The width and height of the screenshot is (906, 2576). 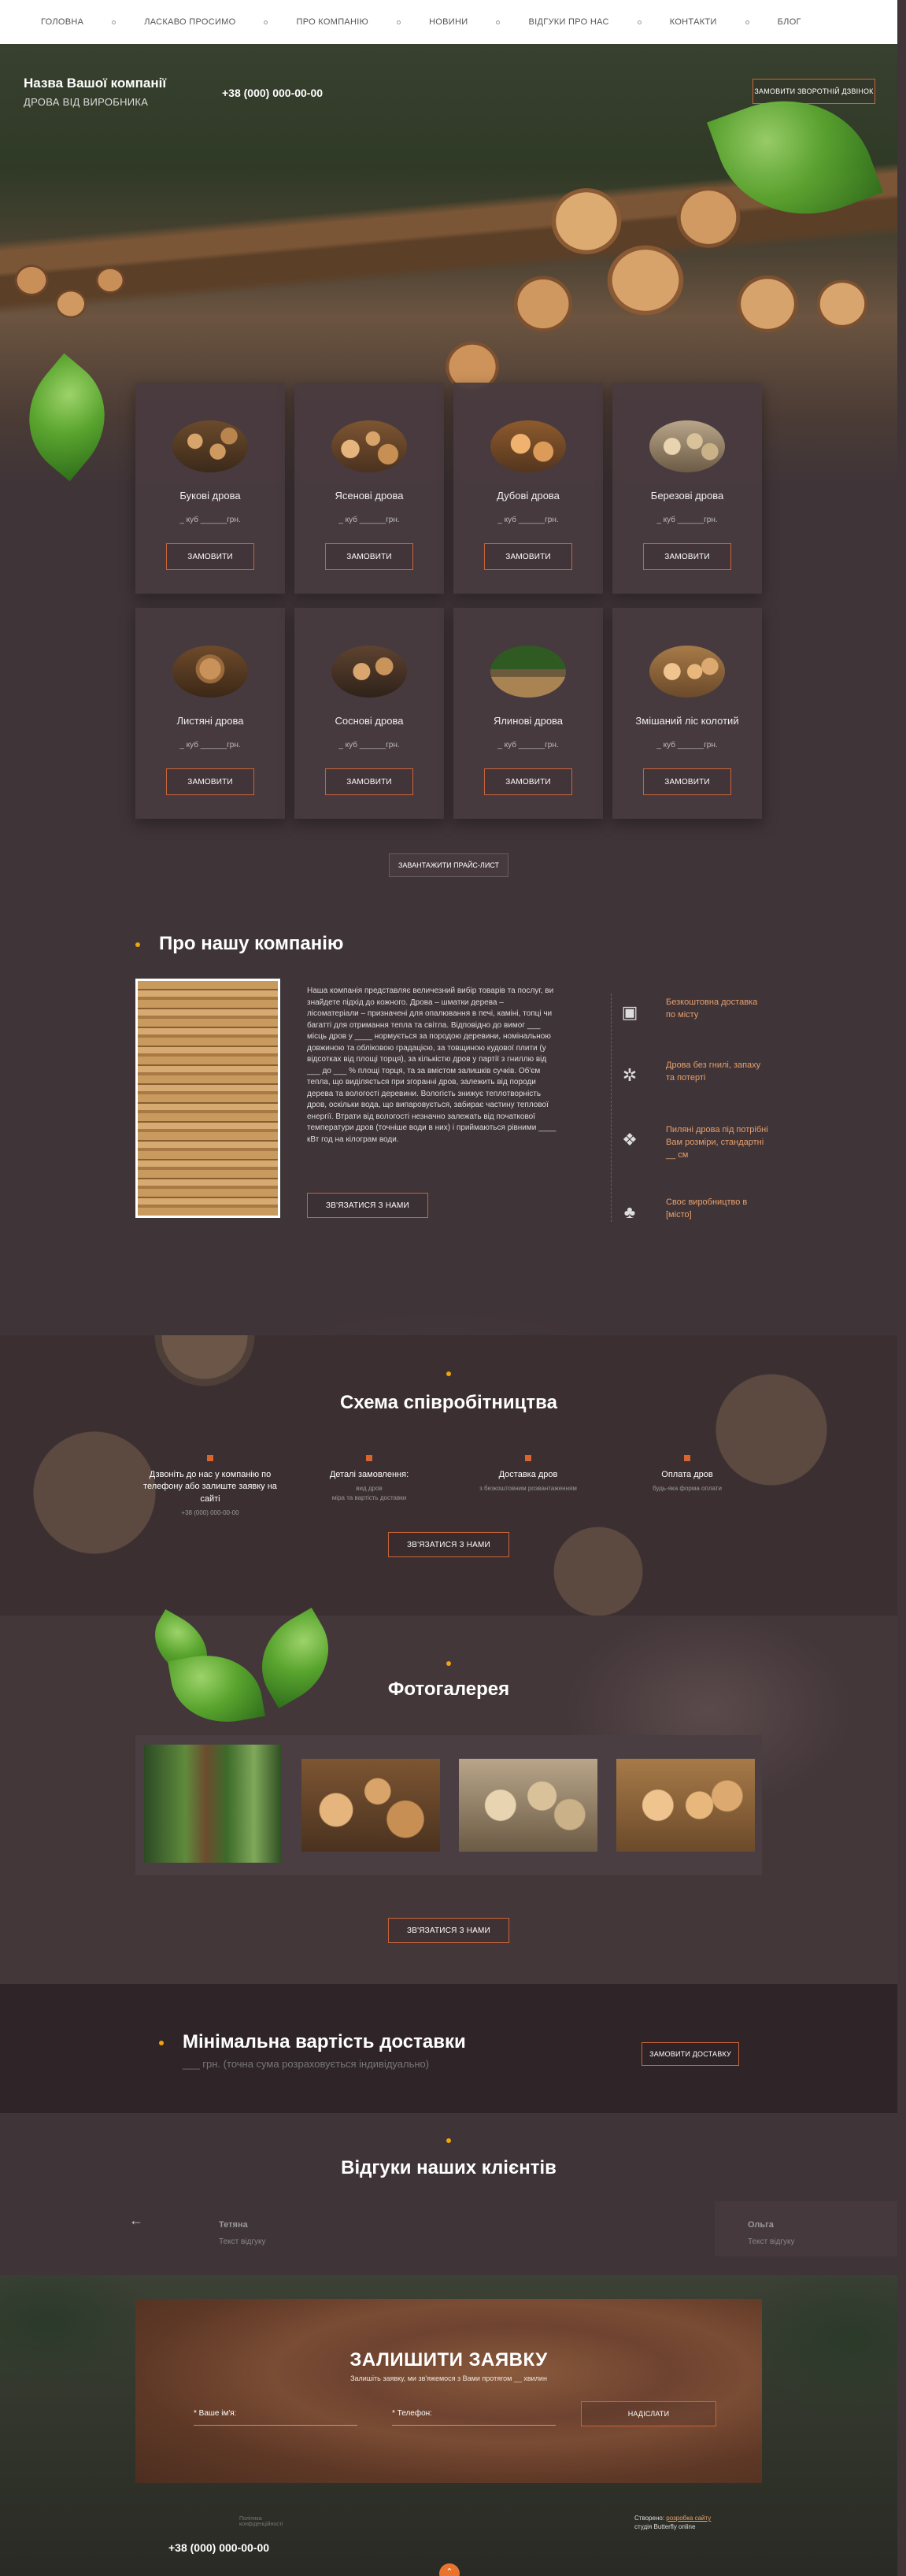 What do you see at coordinates (369, 496) in the screenshot?
I see `product-name: Ясенові дрова` at bounding box center [369, 496].